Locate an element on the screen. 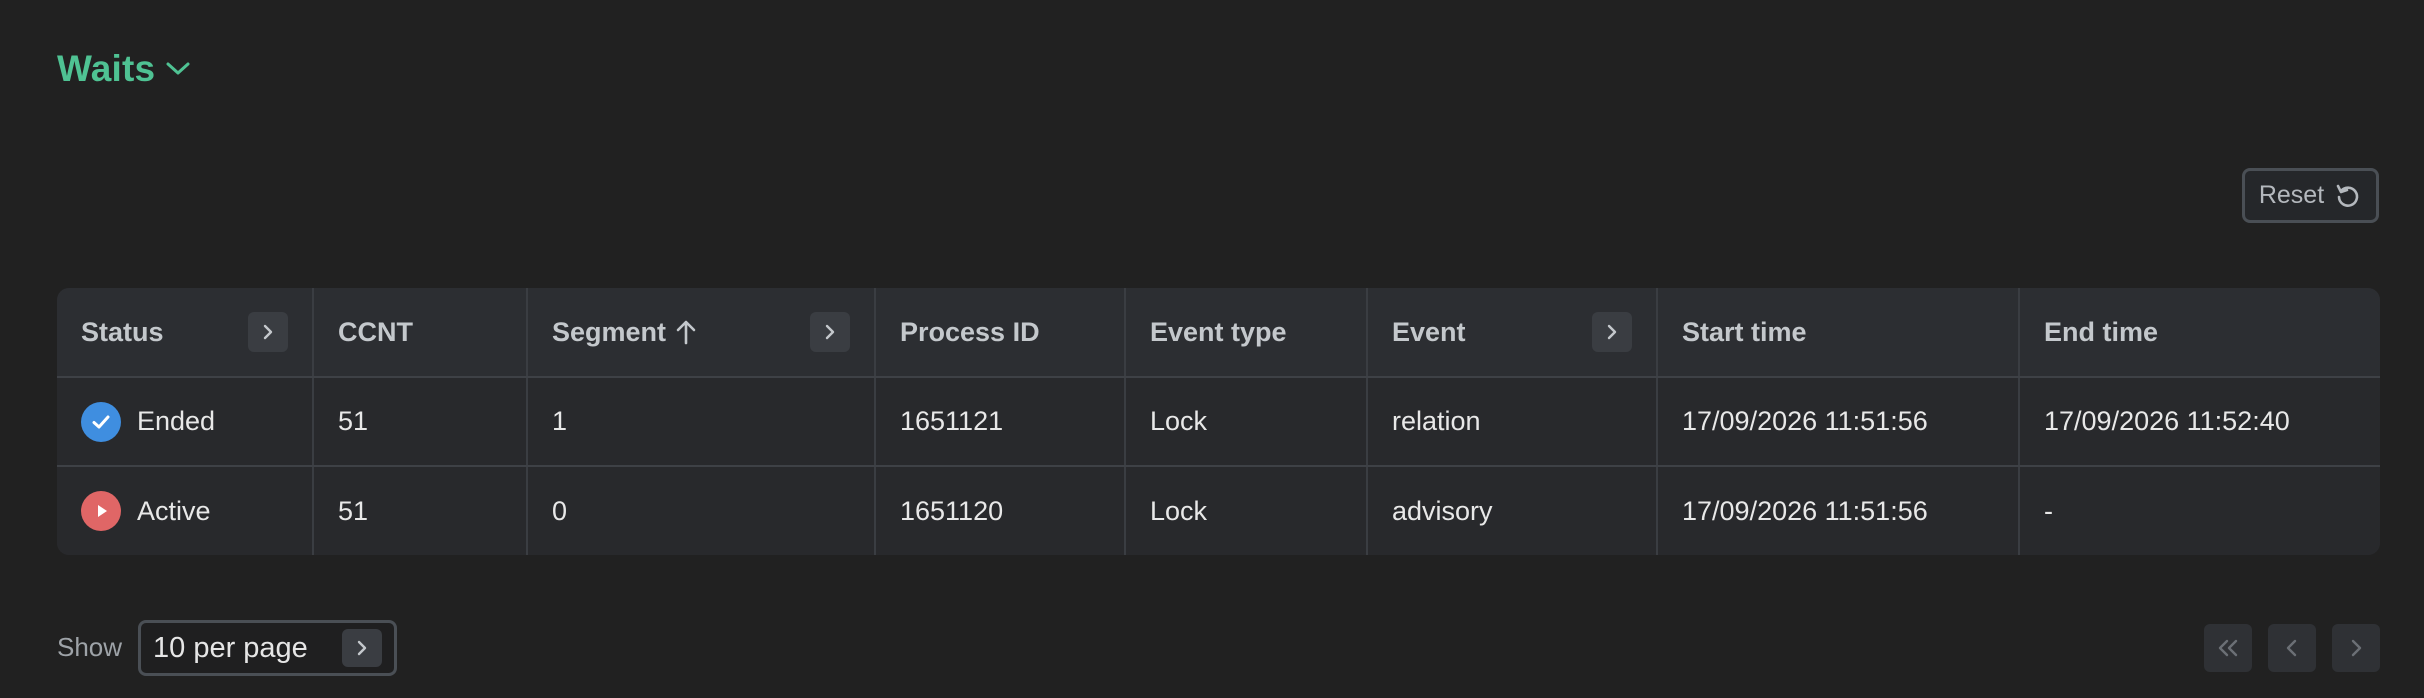 The image size is (2424, 698). section-title-toggle: Waits is located at coordinates (124, 69).